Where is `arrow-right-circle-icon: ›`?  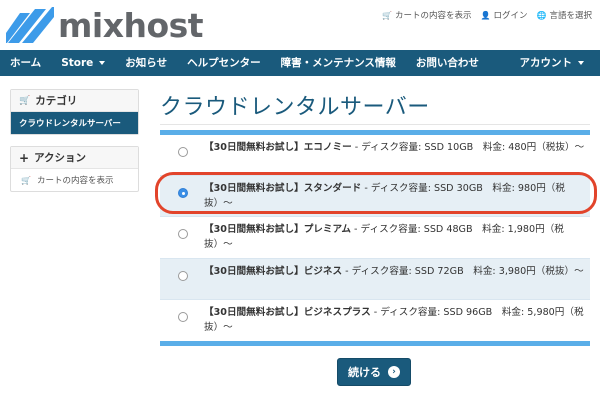
arrow-right-circle-icon: › is located at coordinates (394, 372).